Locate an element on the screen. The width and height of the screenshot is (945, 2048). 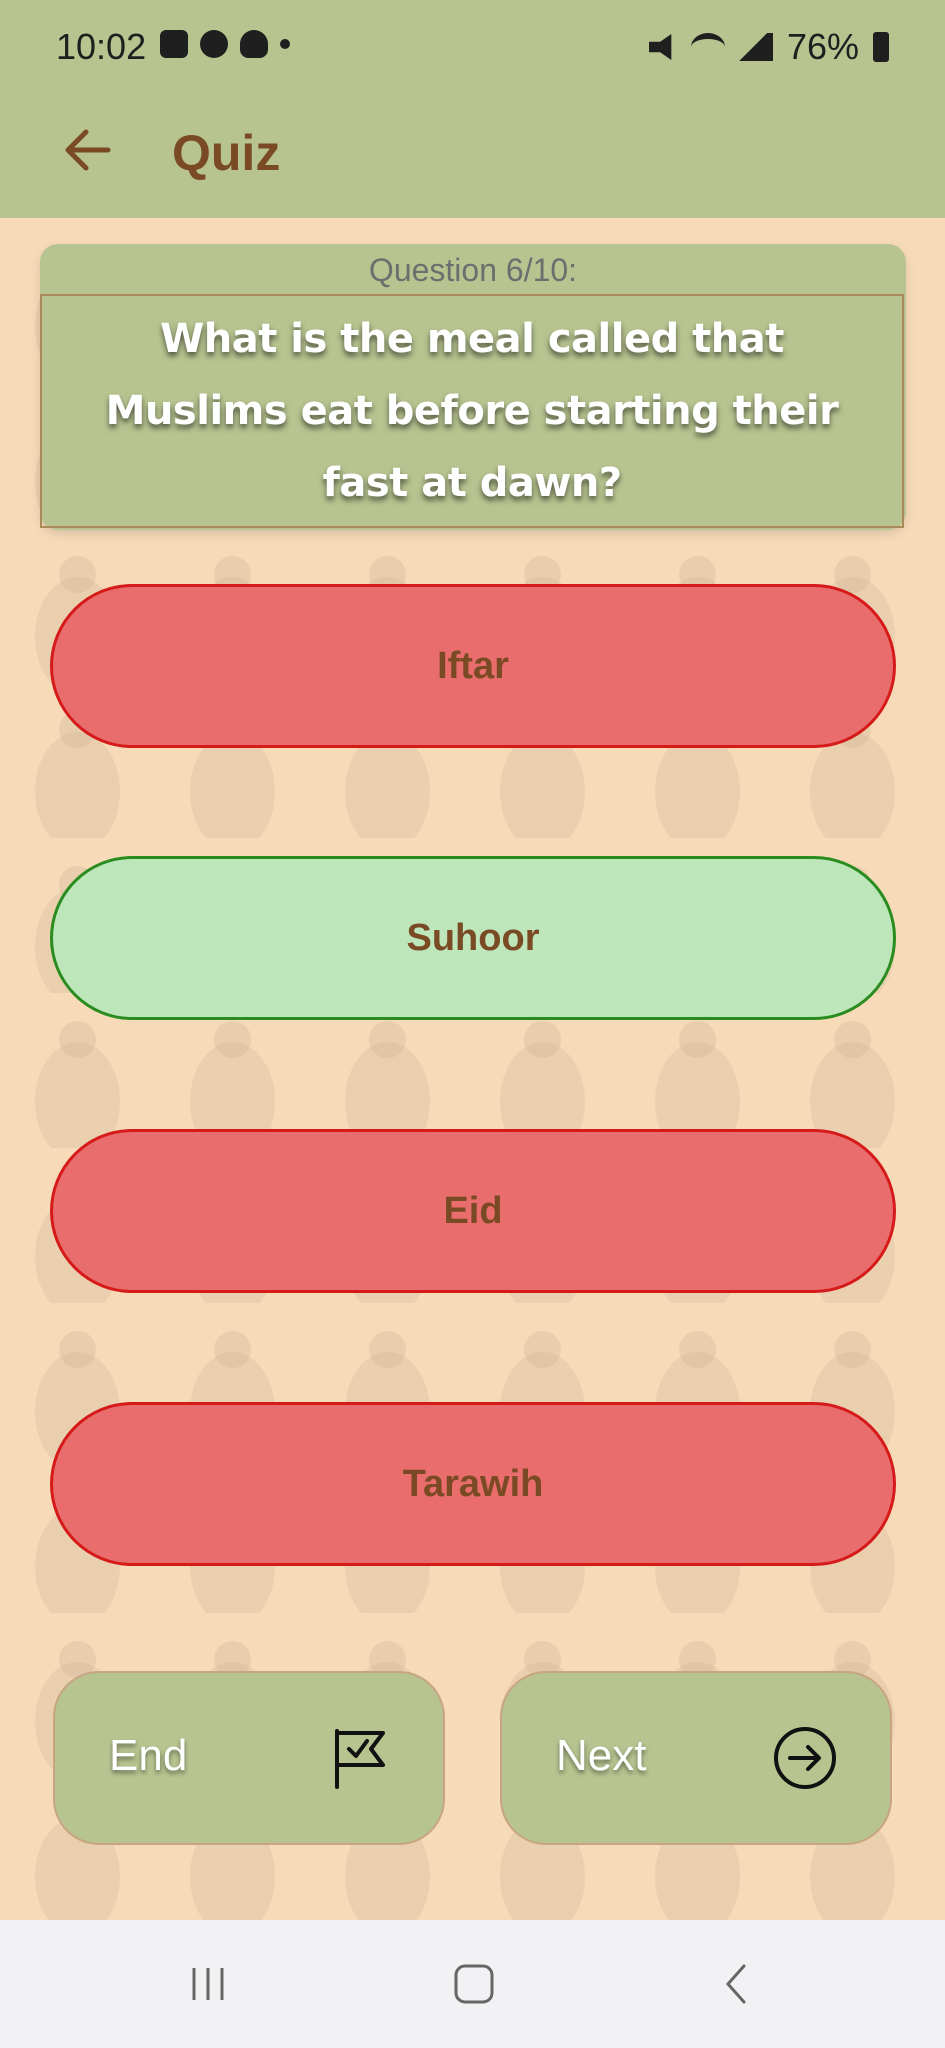
answer-label: Eid is located at coordinates (473, 1210).